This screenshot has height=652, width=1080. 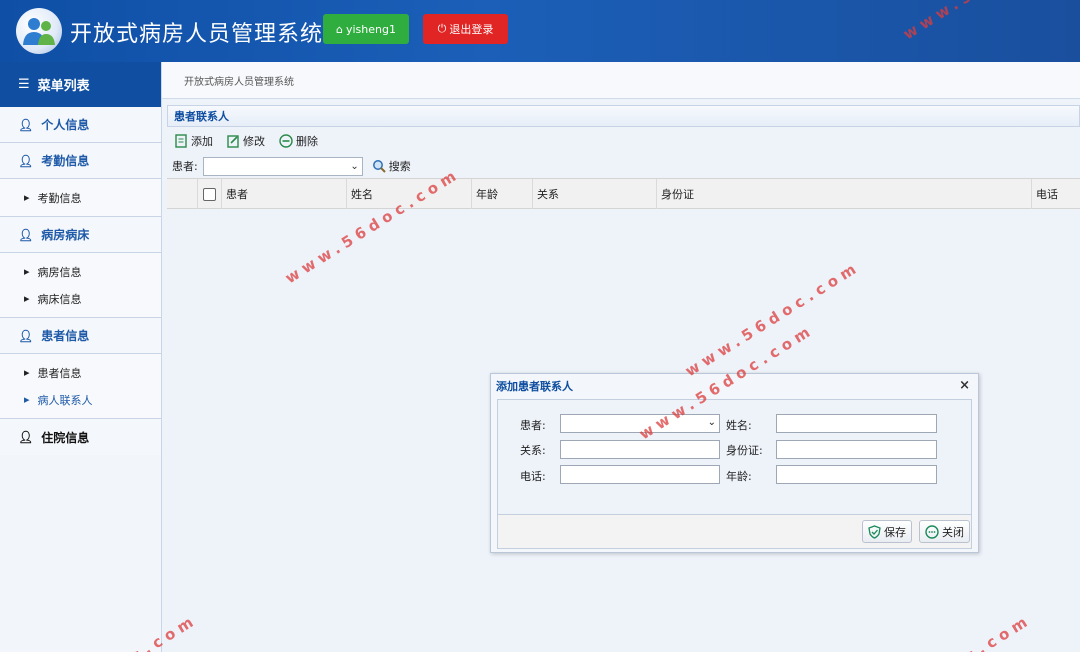 I want to click on checkbox-box, so click(x=209, y=194).